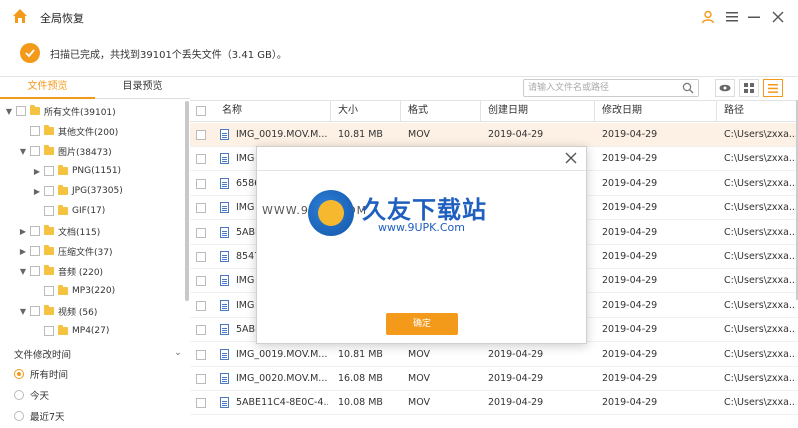 The height and width of the screenshot is (428, 798). Describe the element at coordinates (749, 88) in the screenshot. I see `grid-view-button` at that location.